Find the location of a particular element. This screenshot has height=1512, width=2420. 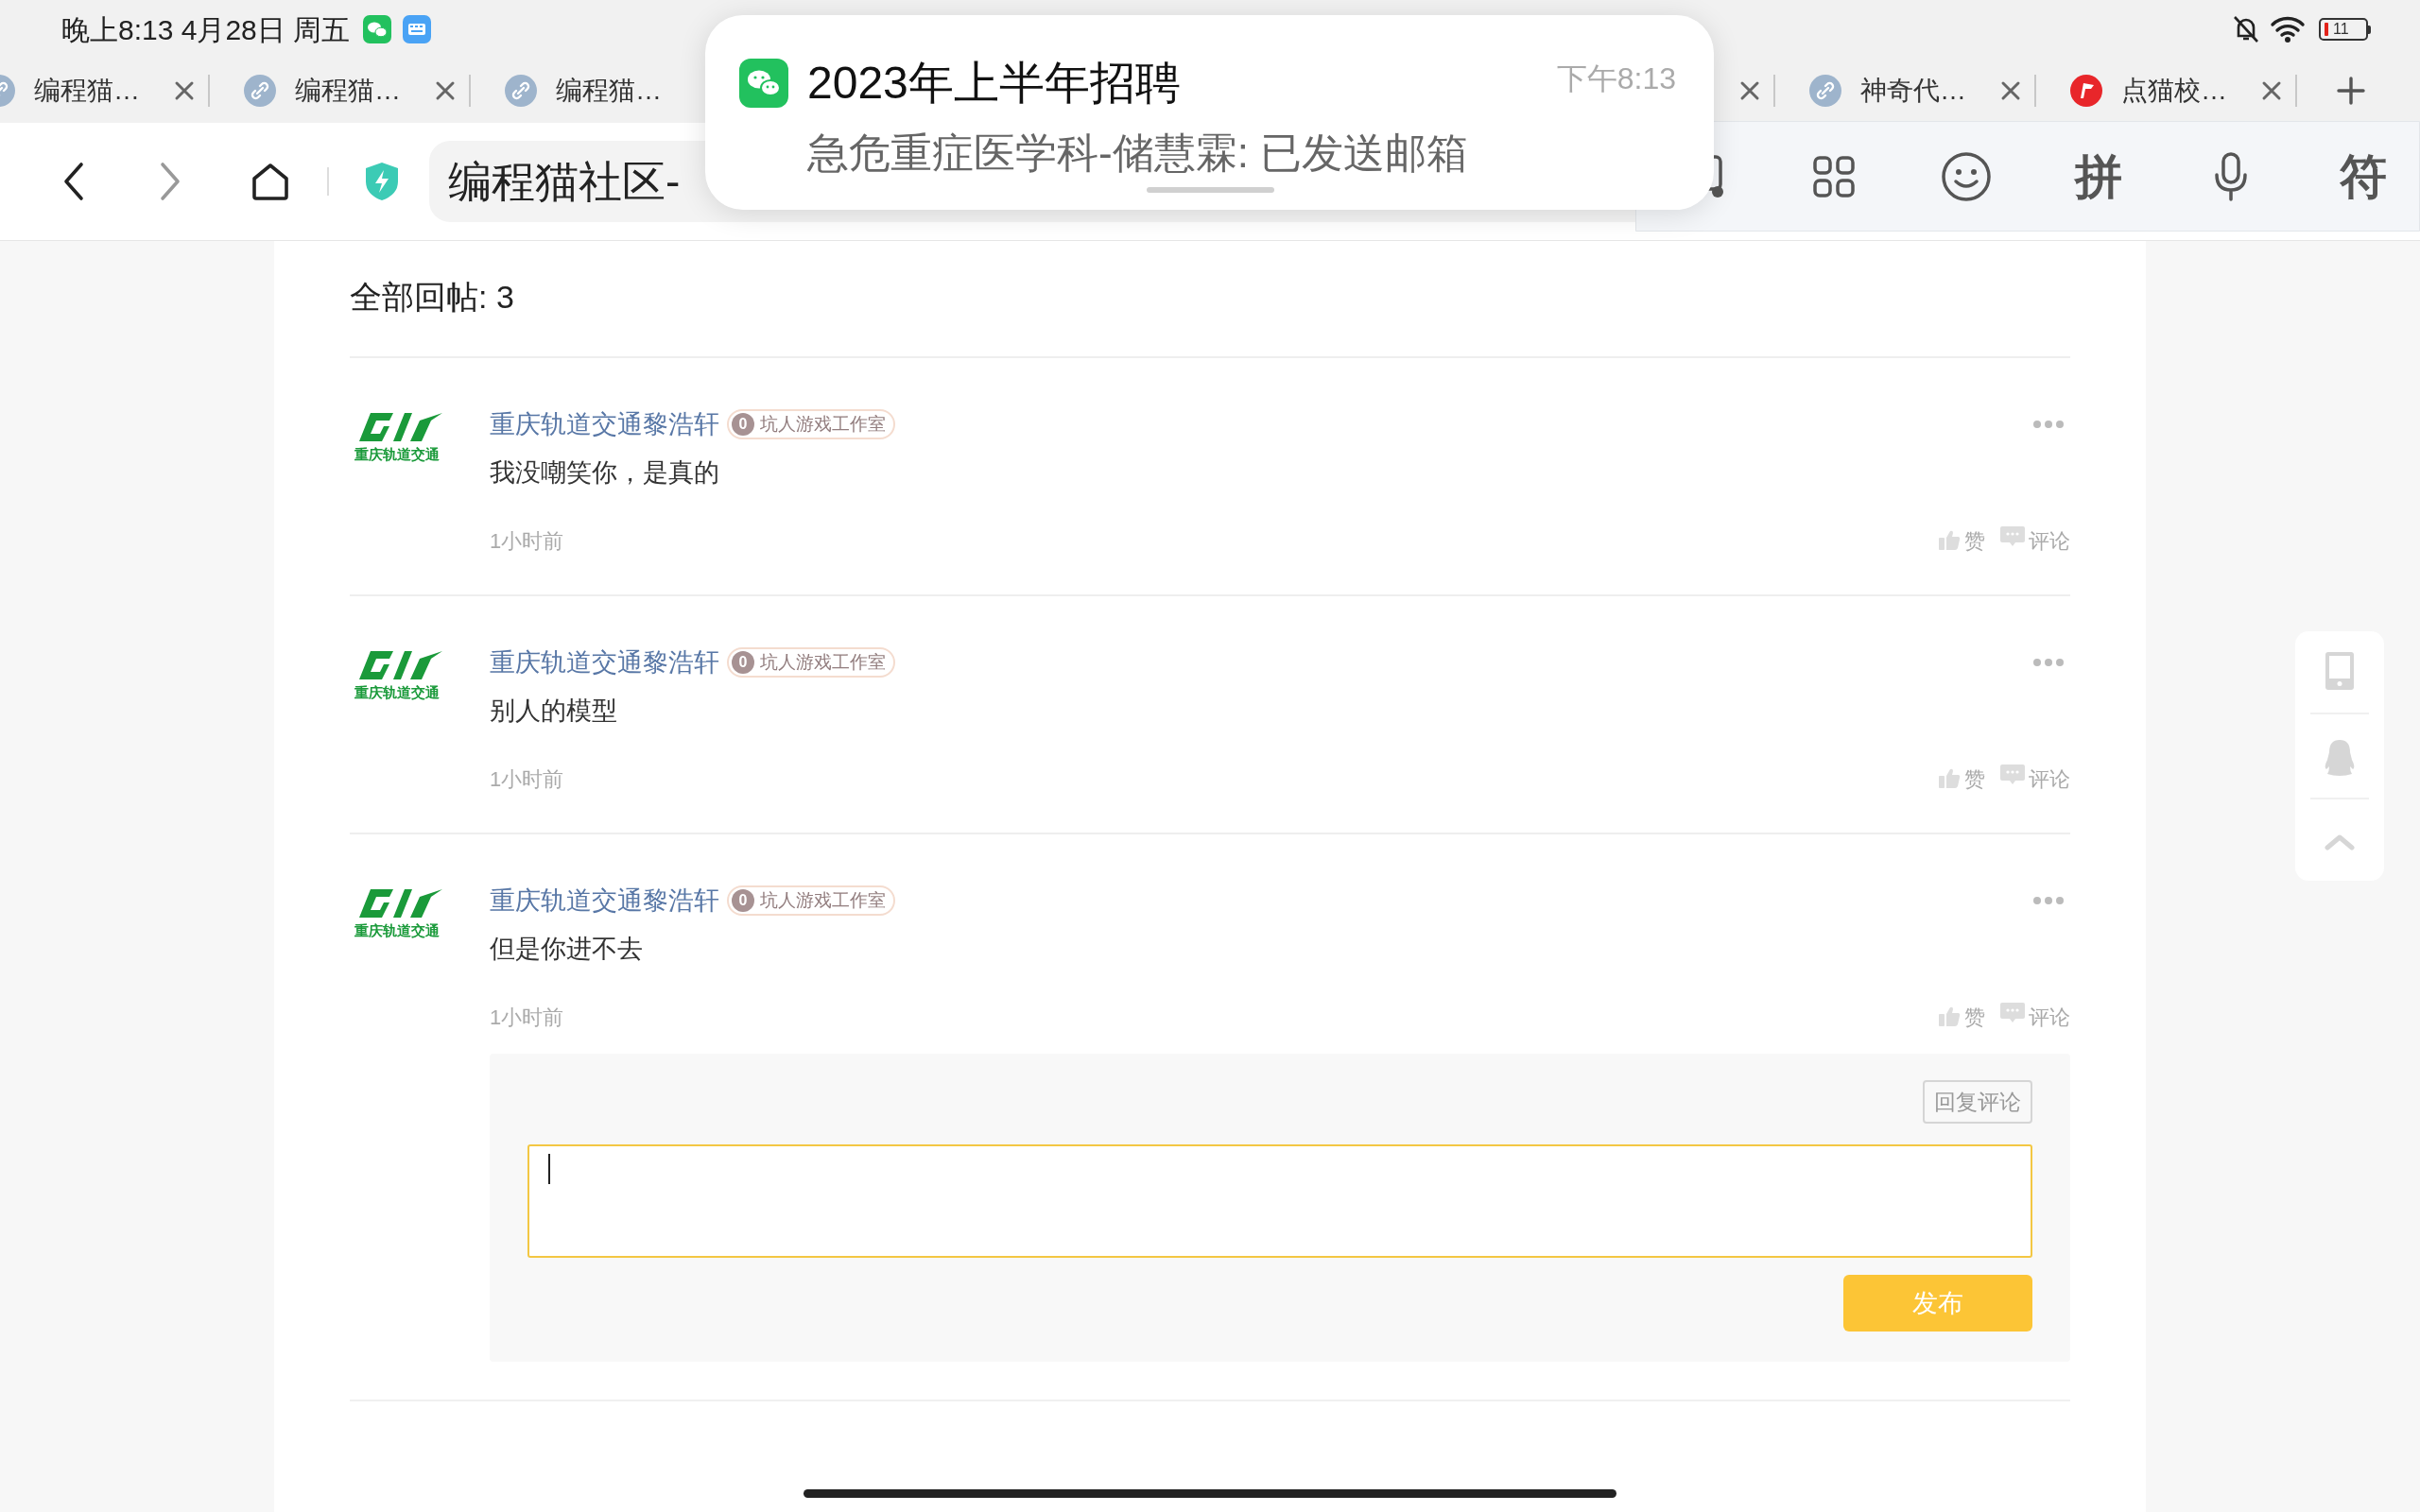

microphone-icon is located at coordinates (2231, 176).